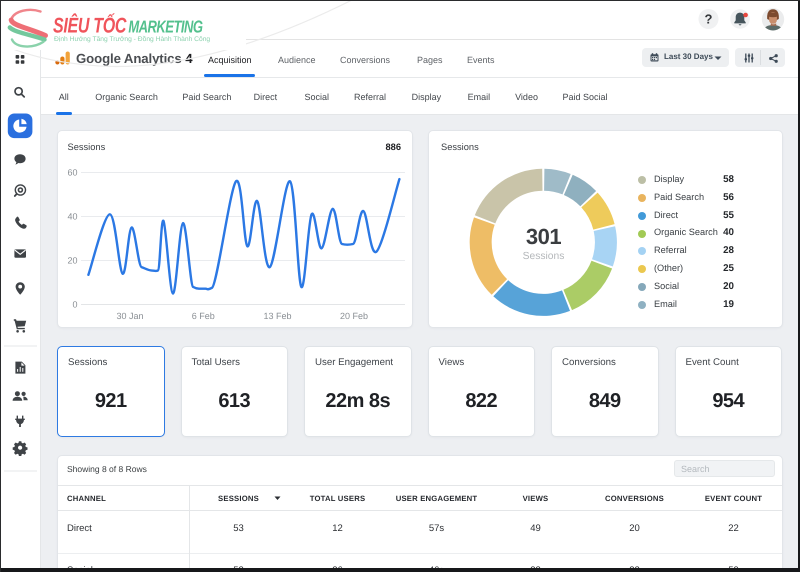 Image resolution: width=800 pixels, height=572 pixels. What do you see at coordinates (277, 316) in the screenshot?
I see `svg-text: 13 Feb` at bounding box center [277, 316].